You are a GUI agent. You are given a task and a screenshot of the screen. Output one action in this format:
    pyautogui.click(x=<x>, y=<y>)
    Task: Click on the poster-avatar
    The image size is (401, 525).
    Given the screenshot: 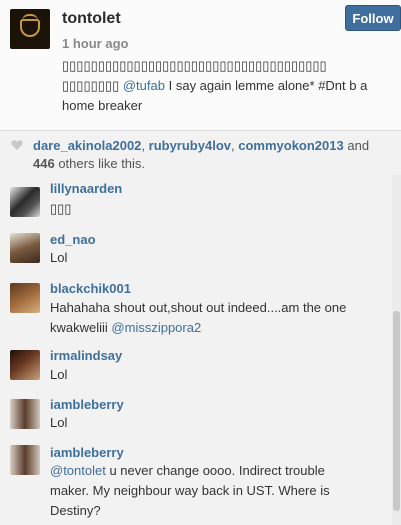 What is the action you would take?
    pyautogui.click(x=30, y=29)
    